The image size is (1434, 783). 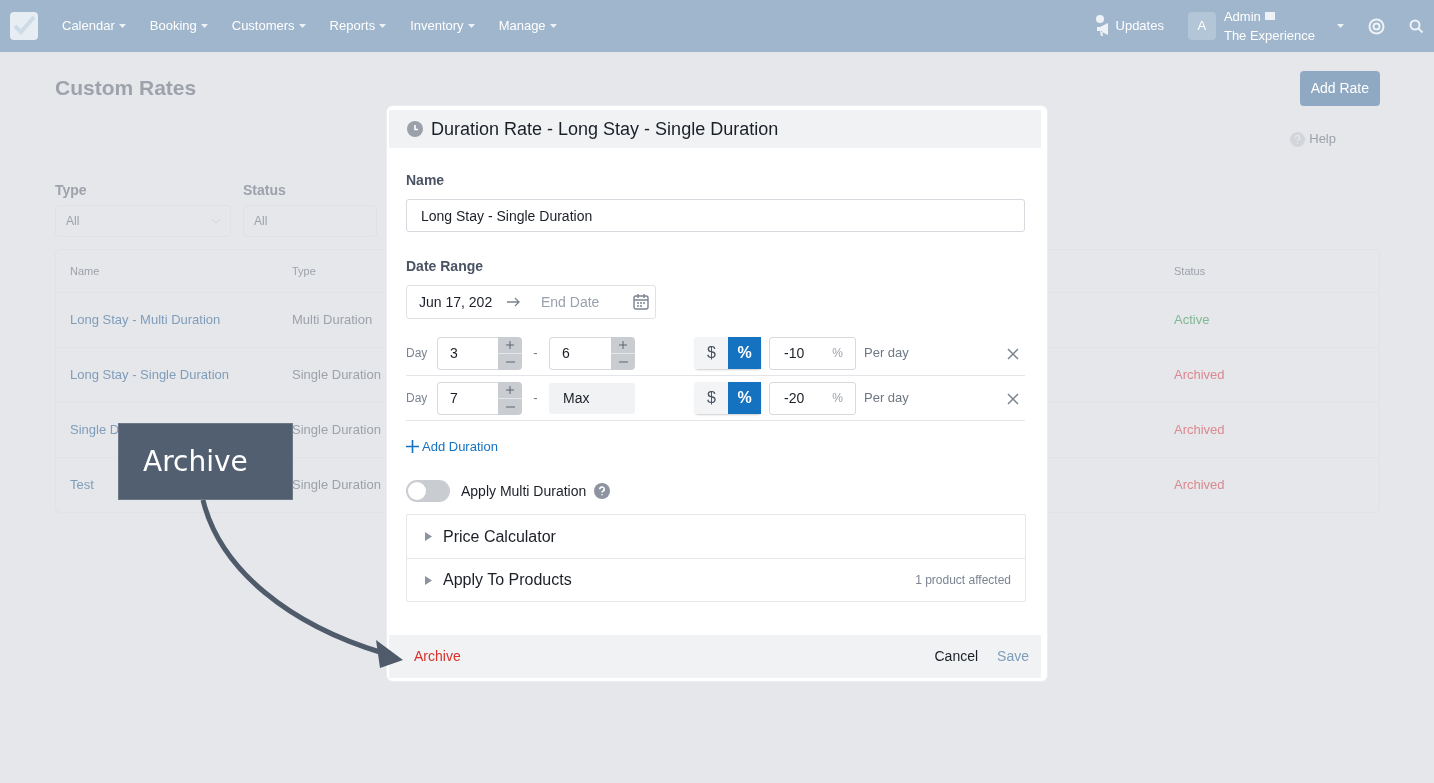 What do you see at coordinates (716, 537) in the screenshot?
I see `accordion-header: Price Calculator` at bounding box center [716, 537].